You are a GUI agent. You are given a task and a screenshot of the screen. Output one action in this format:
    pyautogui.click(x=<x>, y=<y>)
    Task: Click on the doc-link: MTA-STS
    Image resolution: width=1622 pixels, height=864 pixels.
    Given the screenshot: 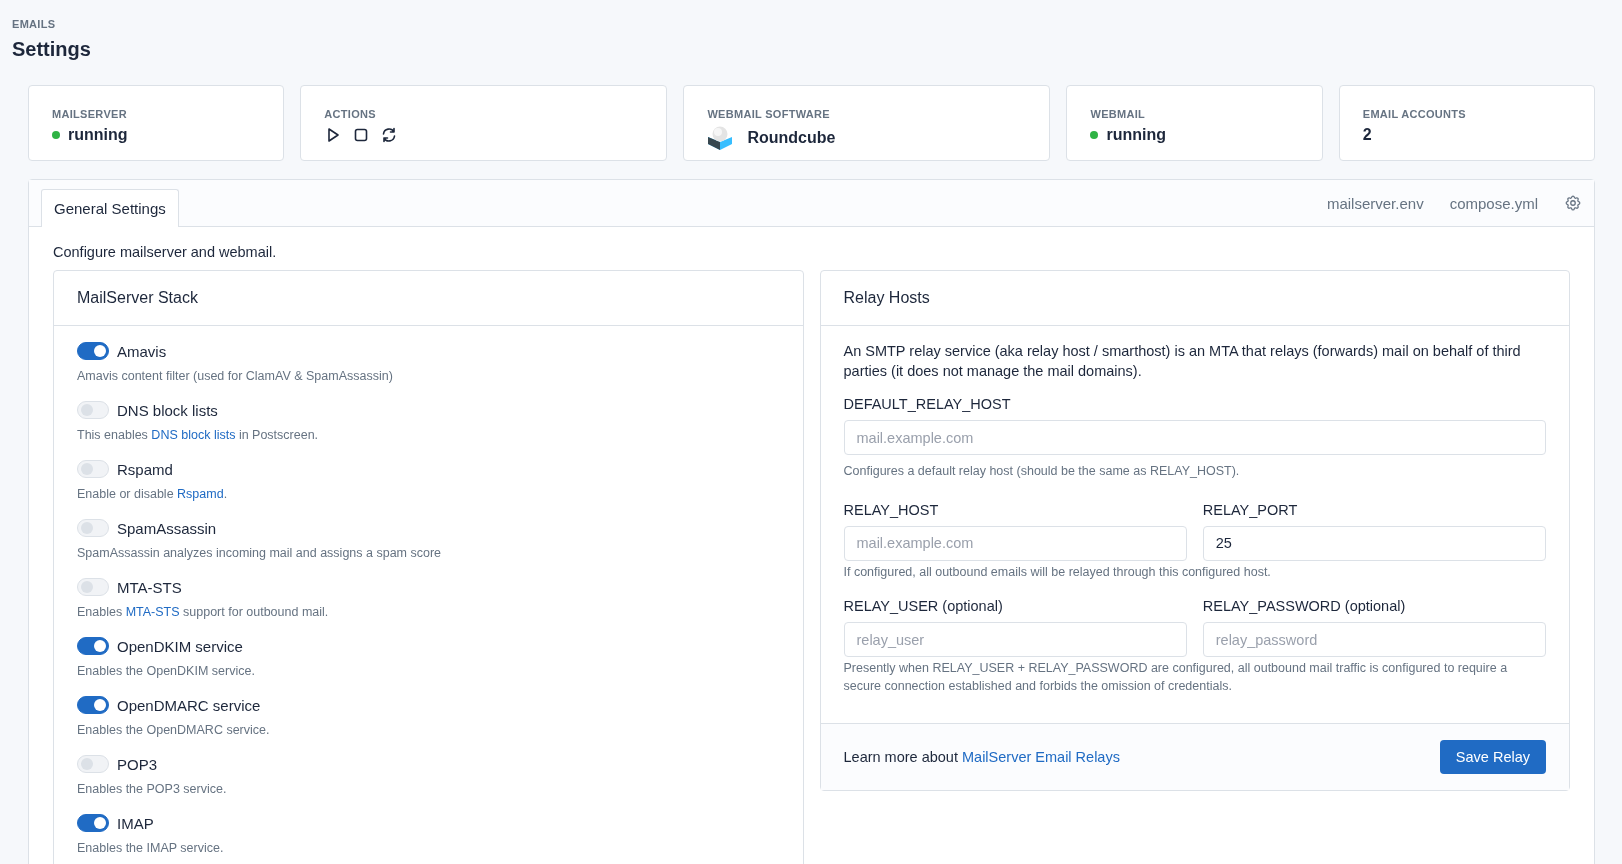 What is the action you would take?
    pyautogui.click(x=152, y=612)
    